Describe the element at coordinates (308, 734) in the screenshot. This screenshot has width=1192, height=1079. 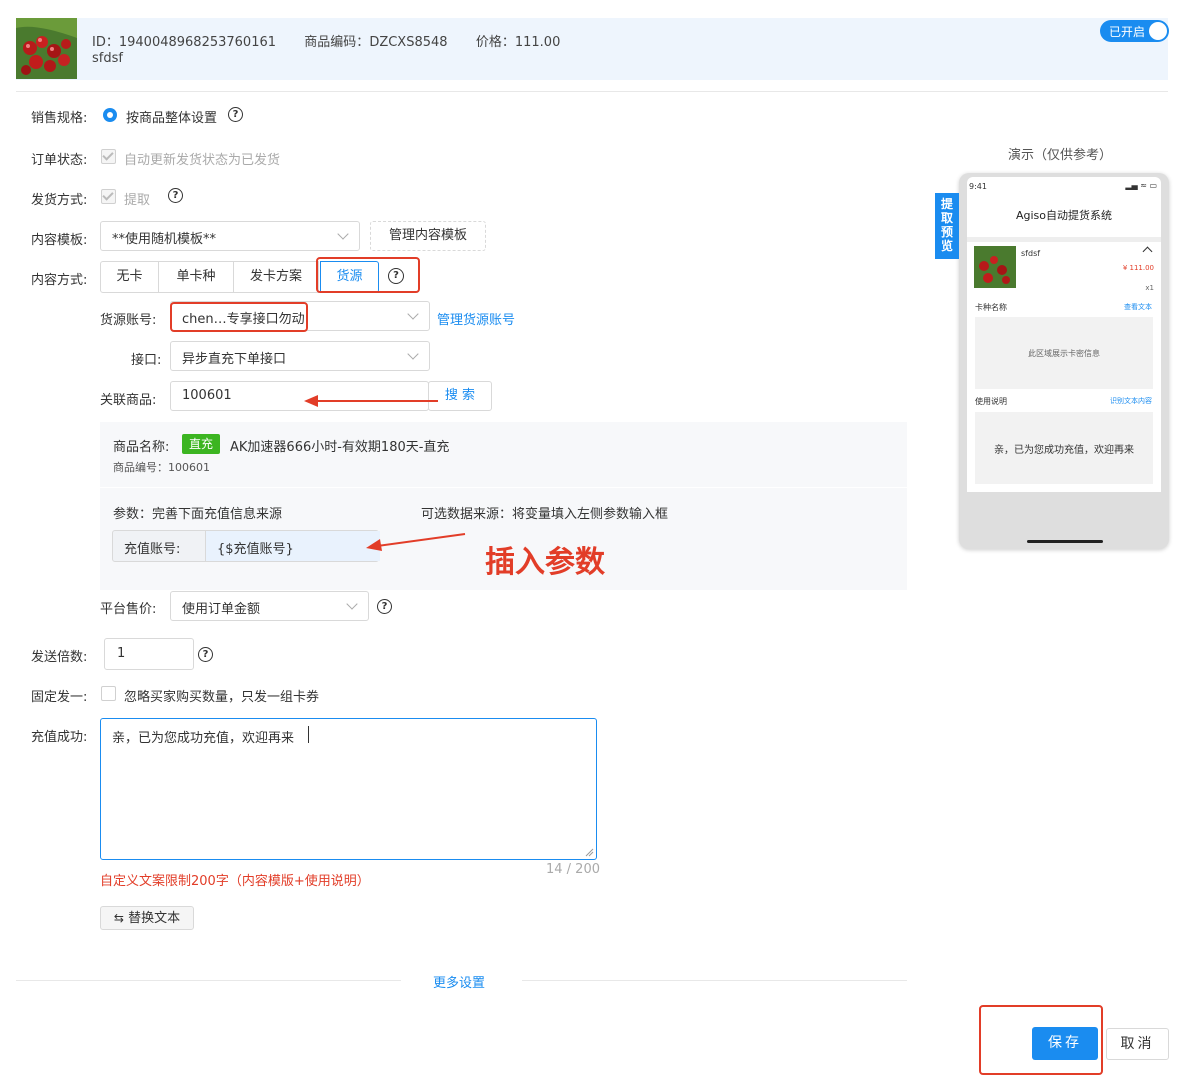
I see `text-cursor` at that location.